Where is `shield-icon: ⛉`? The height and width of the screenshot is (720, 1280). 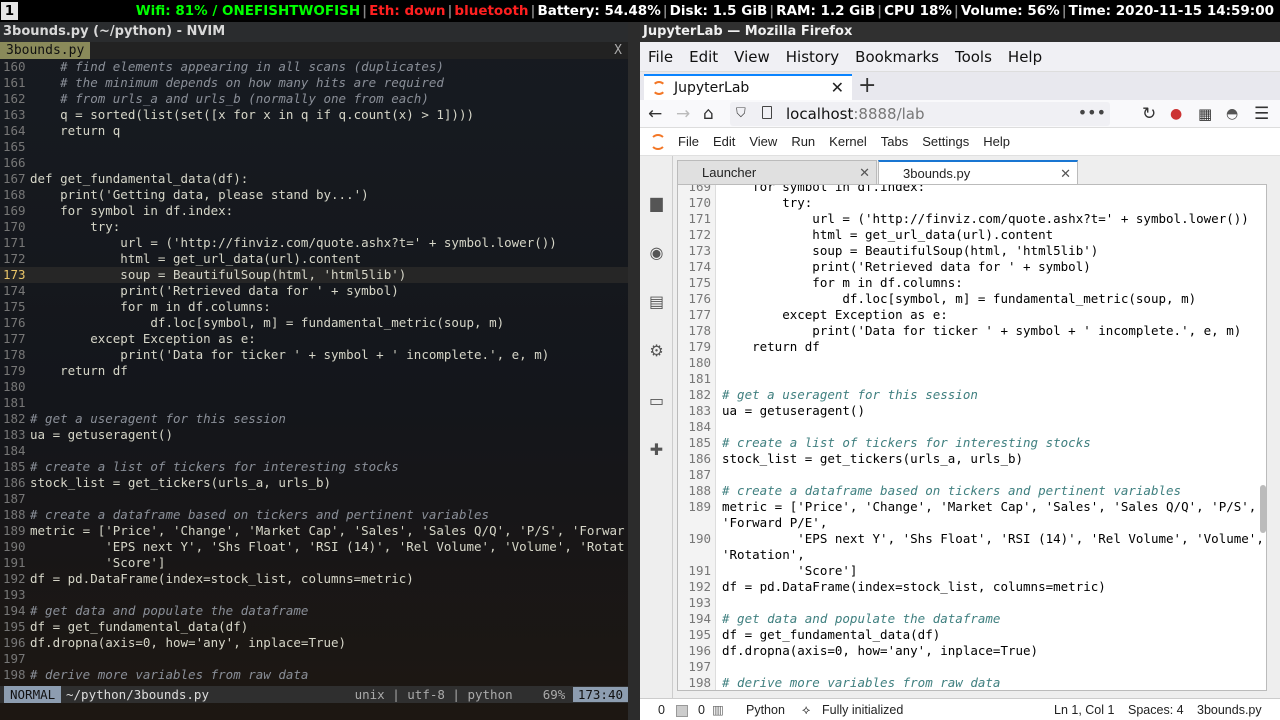 shield-icon: ⛉ is located at coordinates (741, 114).